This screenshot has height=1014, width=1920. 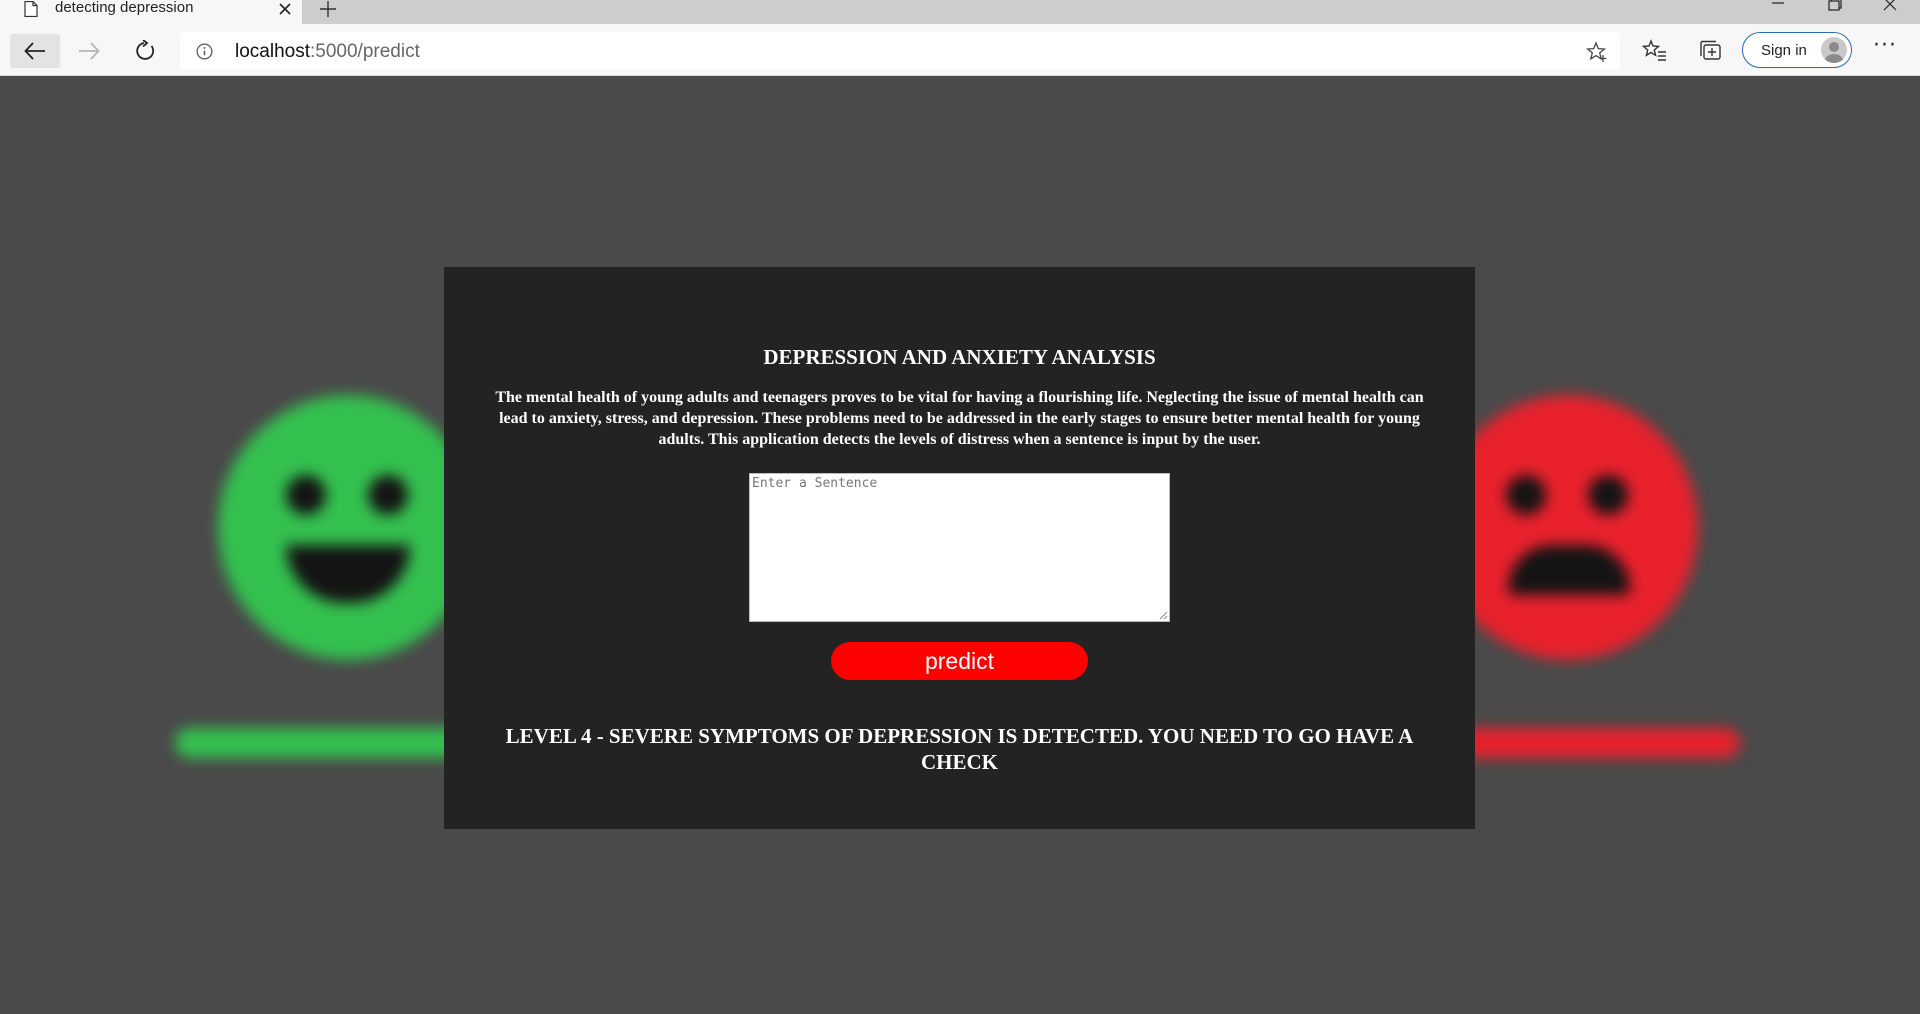 What do you see at coordinates (285, 9) in the screenshot?
I see `close-tab-icon` at bounding box center [285, 9].